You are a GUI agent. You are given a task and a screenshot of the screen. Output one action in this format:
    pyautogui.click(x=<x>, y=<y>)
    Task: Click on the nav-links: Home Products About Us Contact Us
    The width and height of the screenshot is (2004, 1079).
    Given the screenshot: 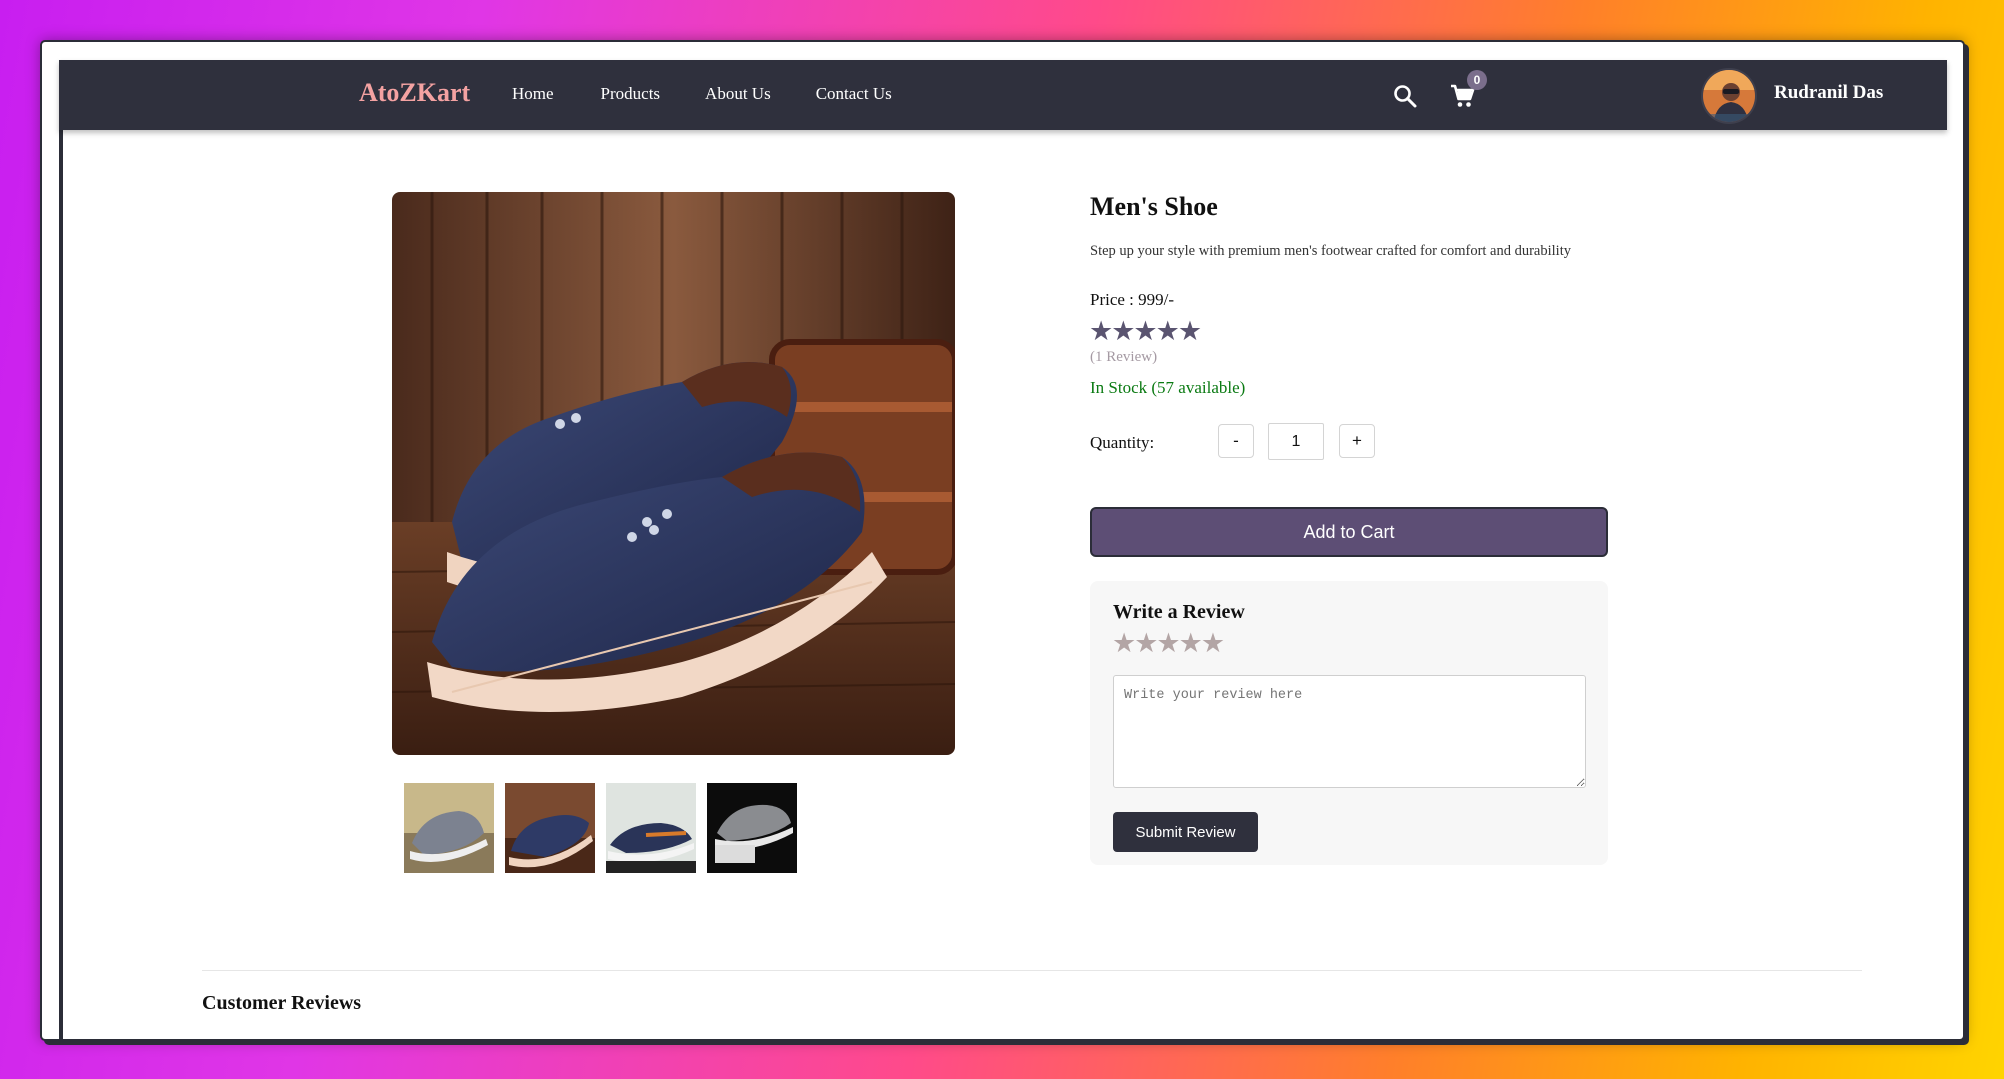 What is the action you would take?
    pyautogui.click(x=724, y=94)
    